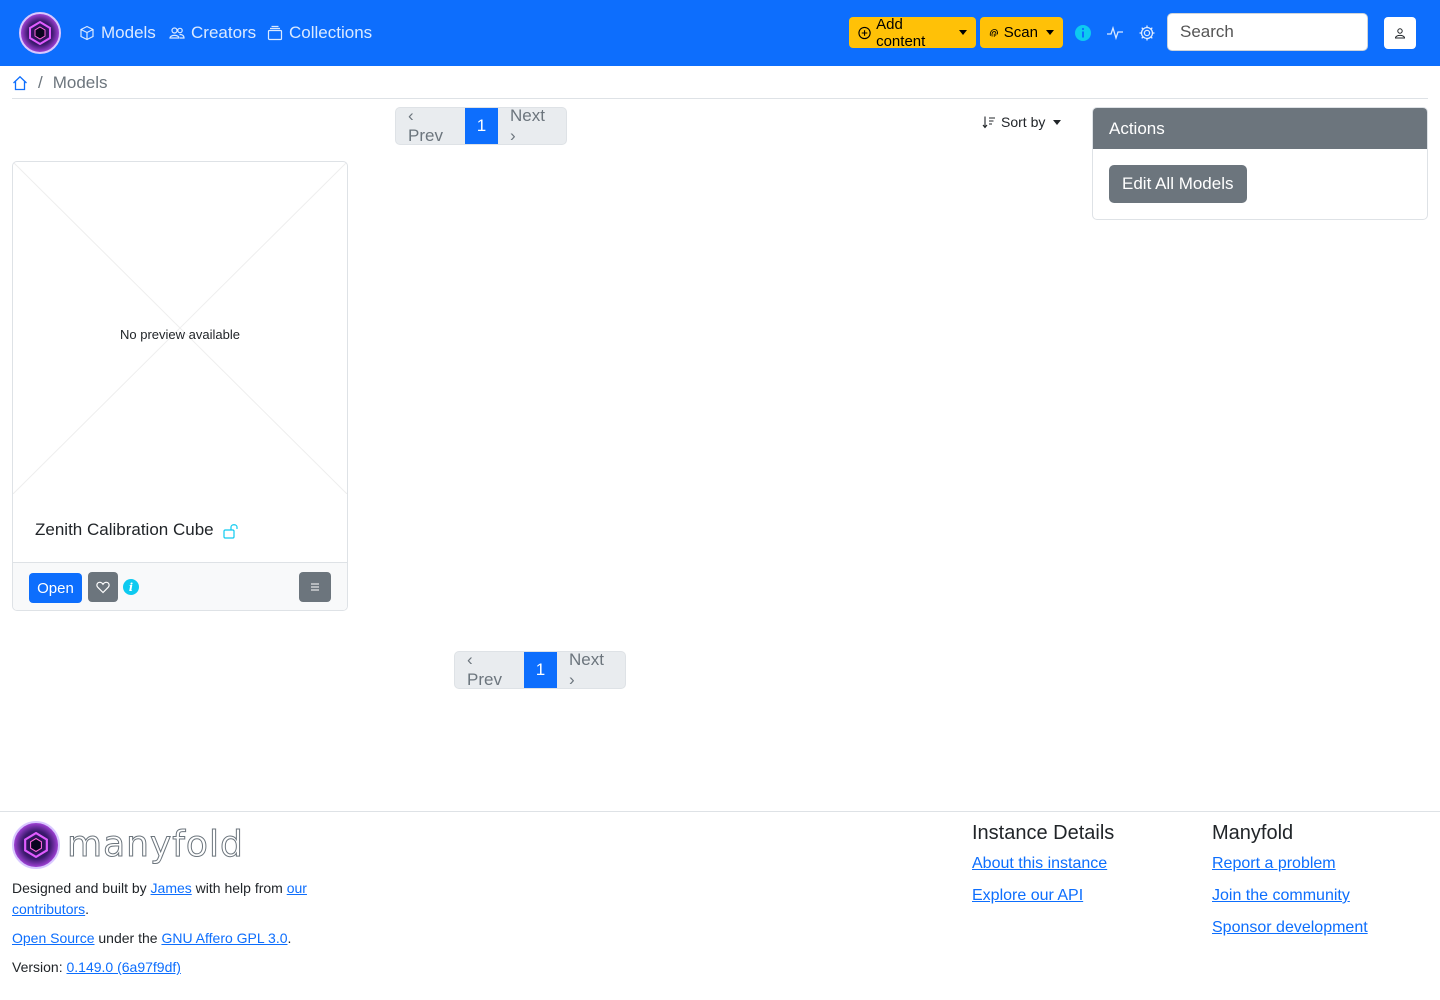 This screenshot has width=1440, height=1000. I want to click on list-icon, so click(315, 587).